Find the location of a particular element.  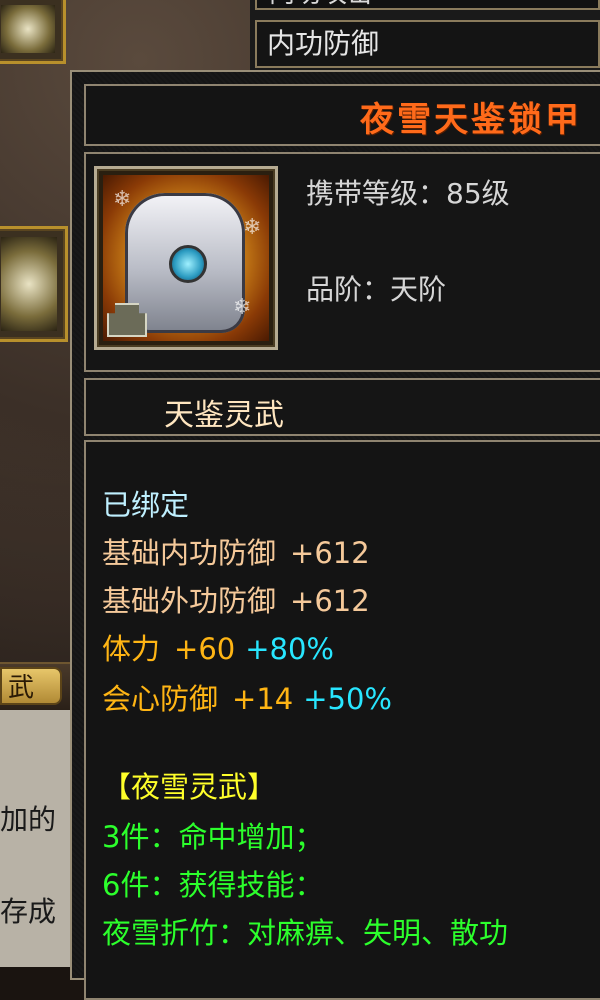

set-title: 【夜雪灵武】 is located at coordinates (189, 787).